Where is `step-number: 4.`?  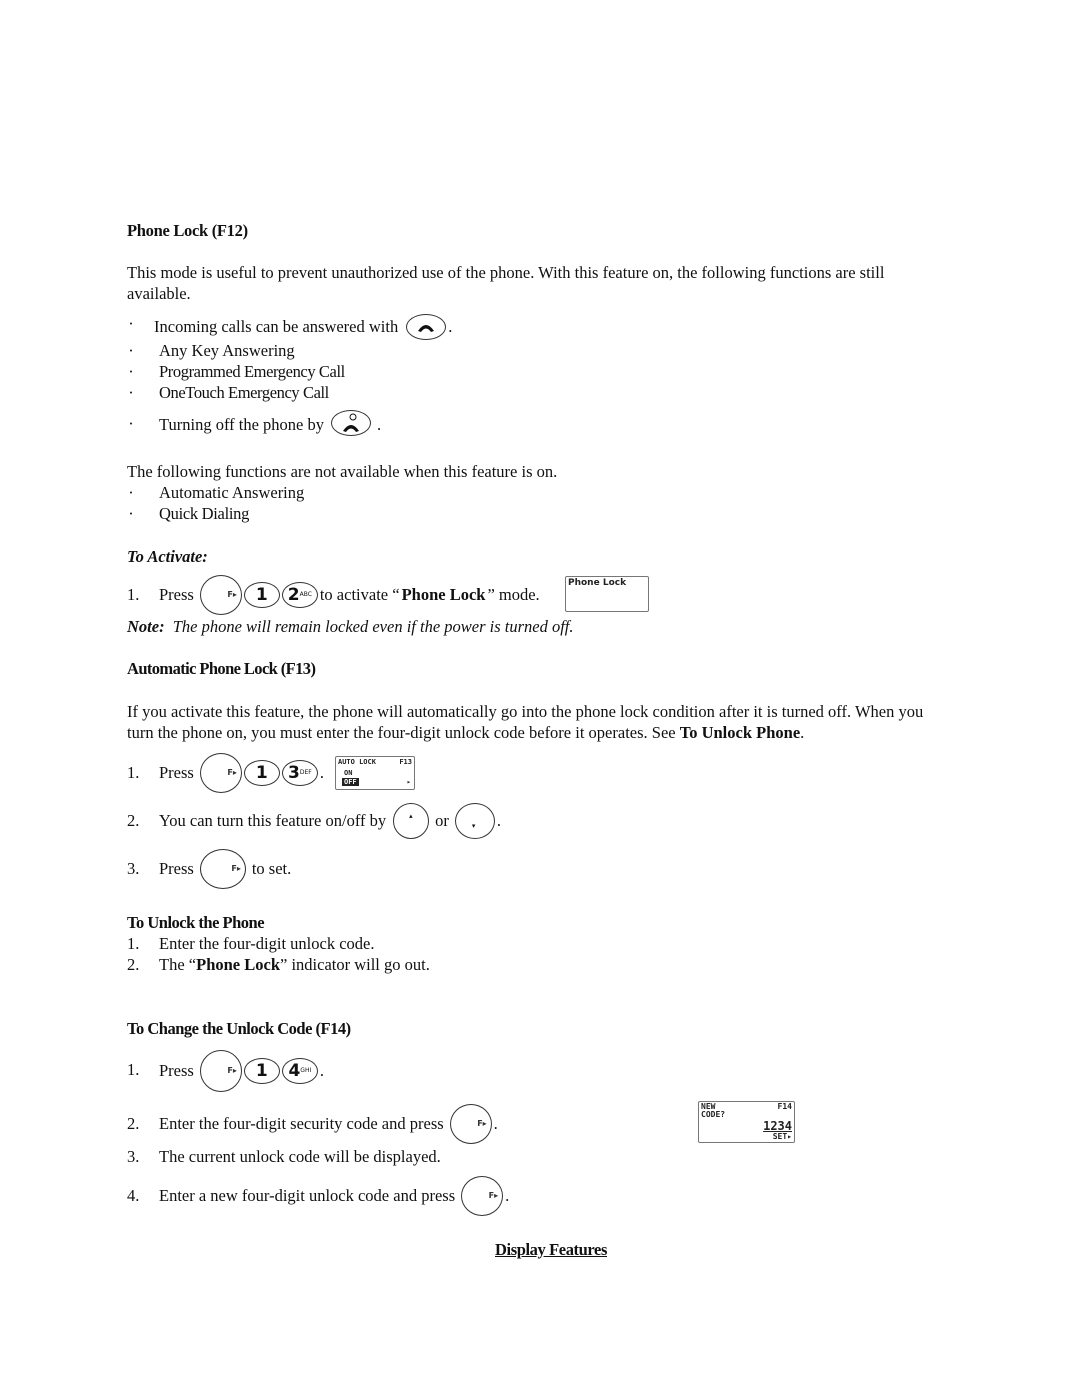
step-number: 4. is located at coordinates (133, 1195).